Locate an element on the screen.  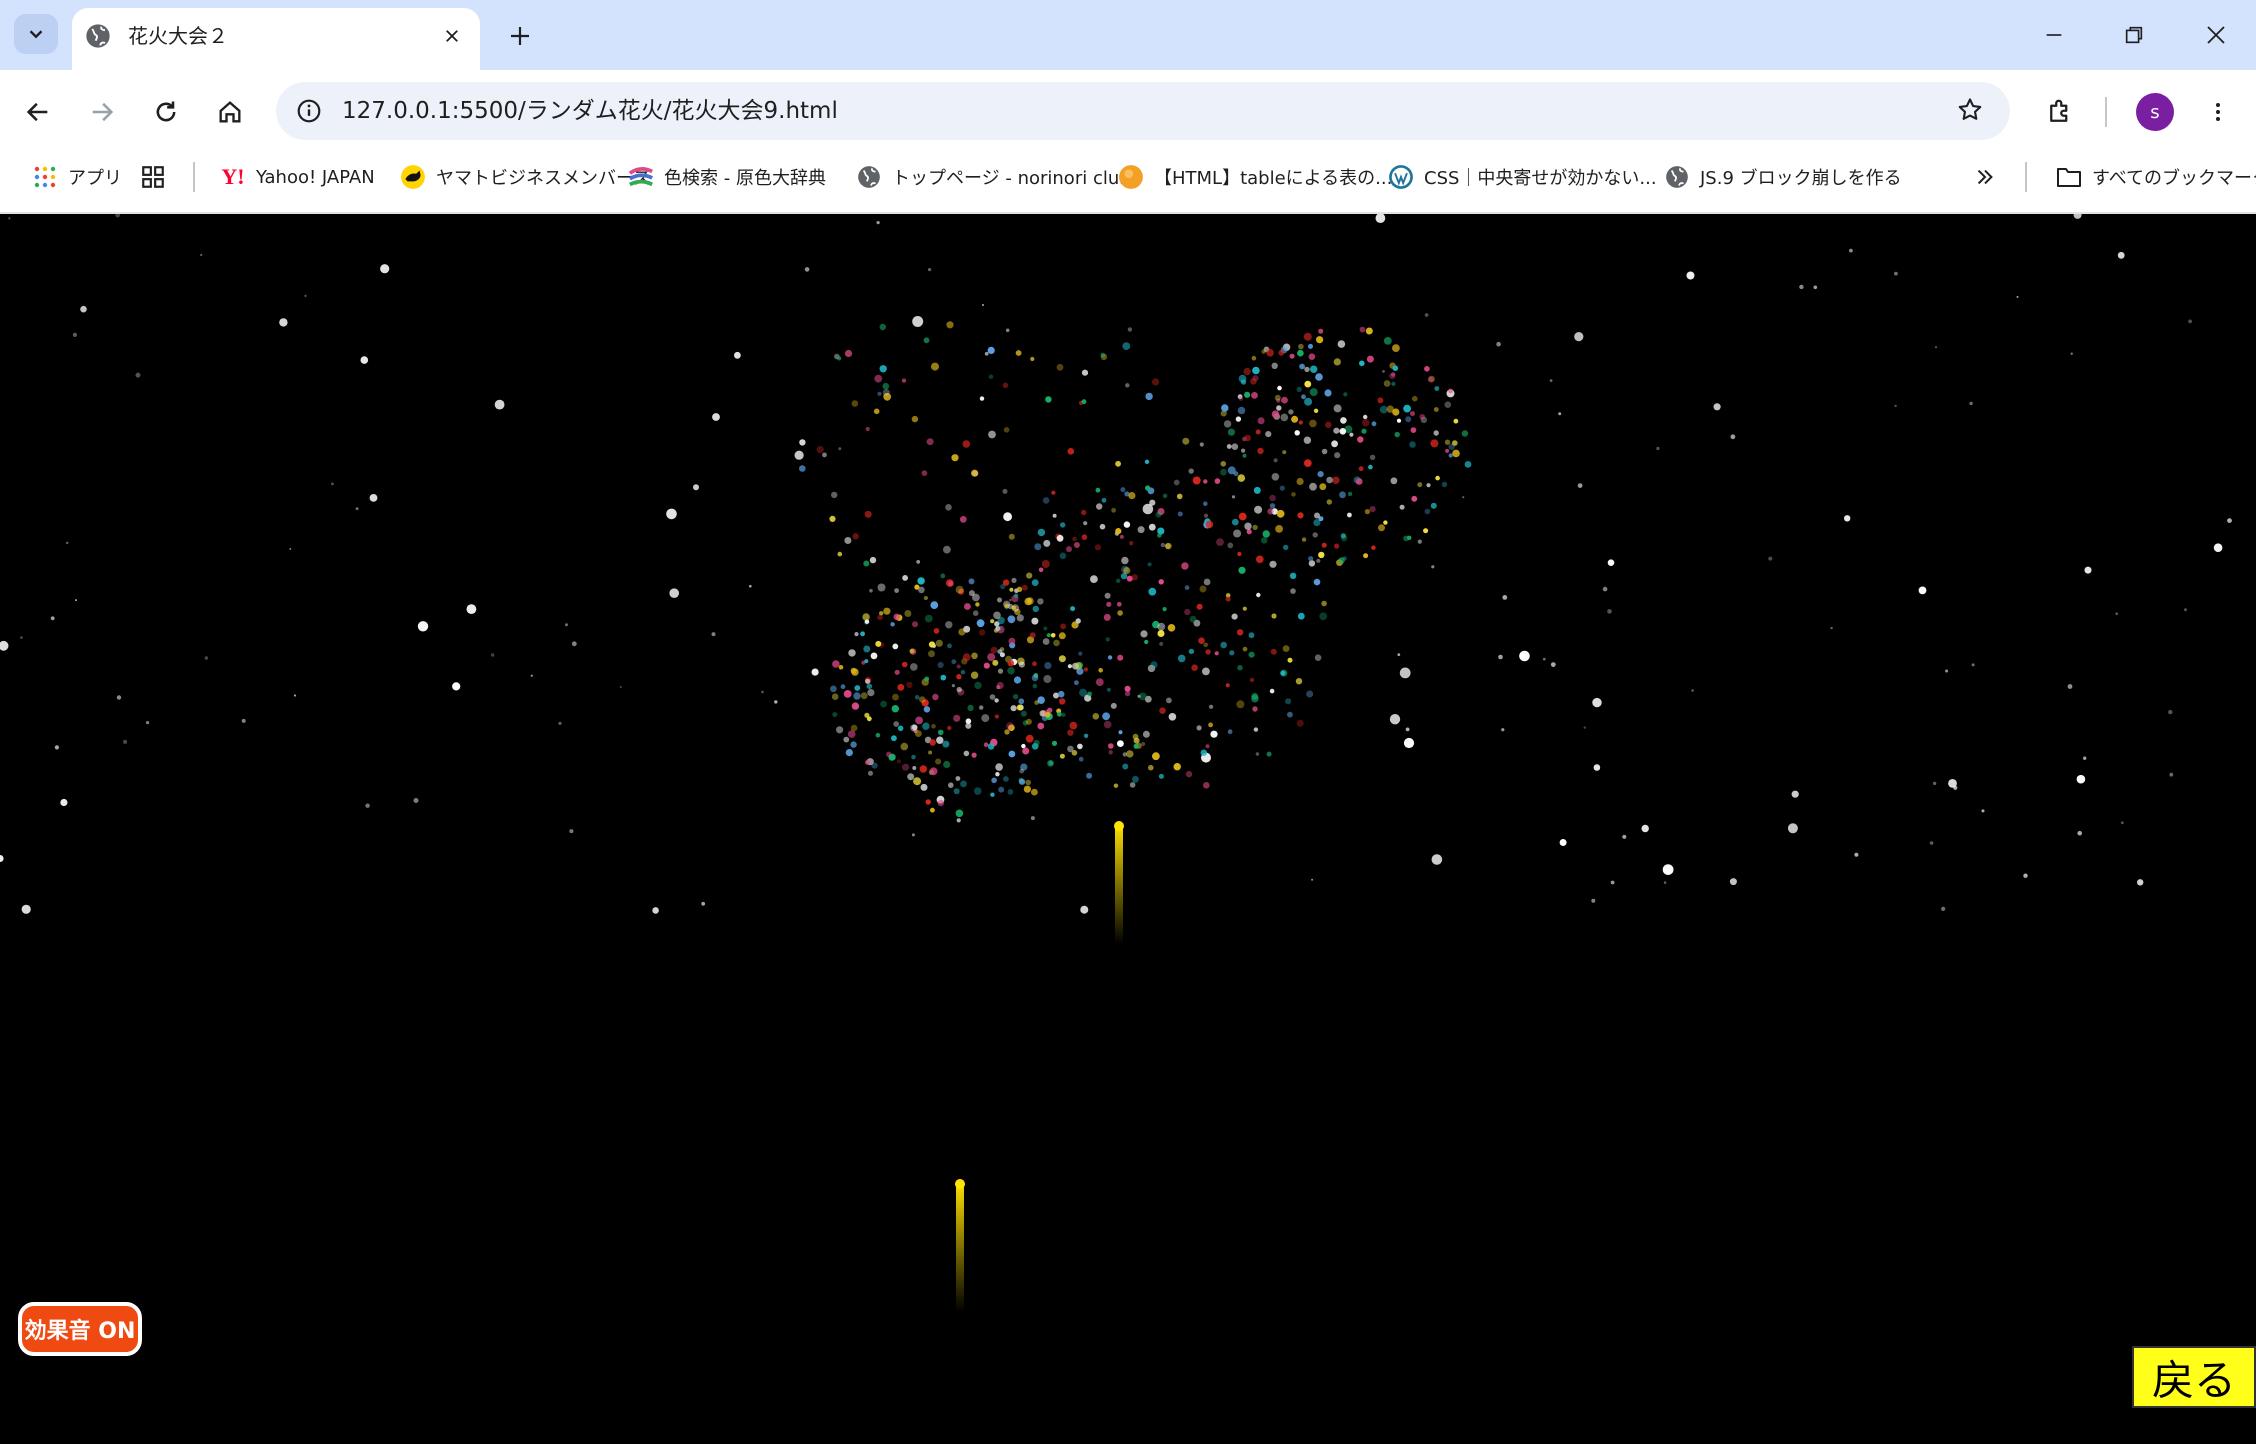
tab-search-button is located at coordinates (36, 34).